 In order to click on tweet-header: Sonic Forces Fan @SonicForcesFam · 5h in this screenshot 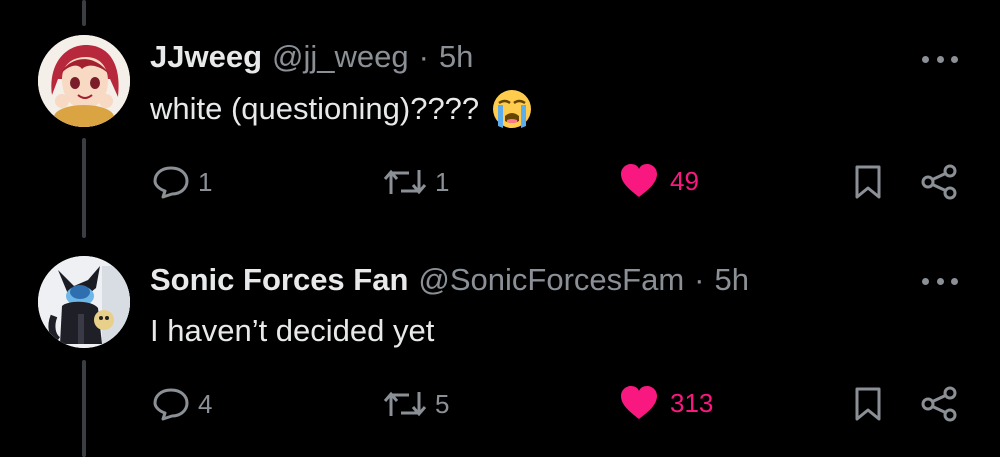, I will do `click(449, 280)`.